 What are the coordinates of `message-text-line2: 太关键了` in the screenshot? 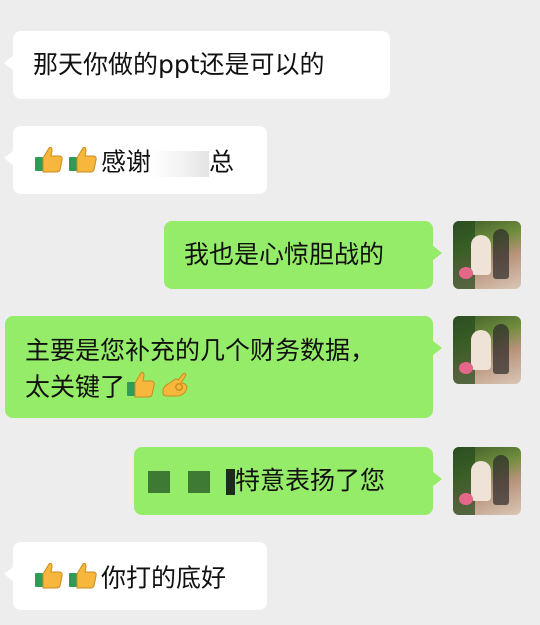 It's located at (229, 388).